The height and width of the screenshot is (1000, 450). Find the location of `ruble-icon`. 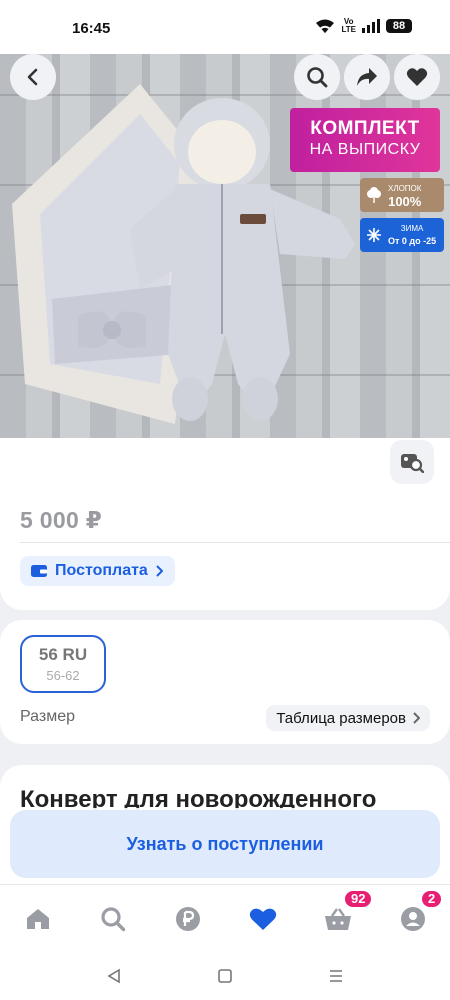

ruble-icon is located at coordinates (188, 919).